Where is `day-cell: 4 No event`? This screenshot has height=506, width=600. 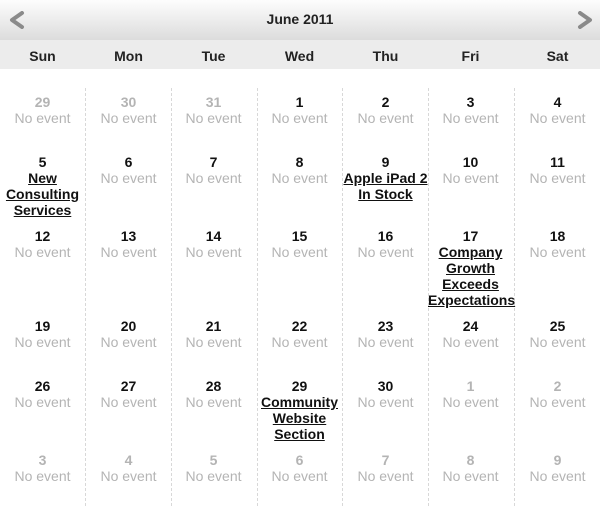 day-cell: 4 No event is located at coordinates (557, 110).